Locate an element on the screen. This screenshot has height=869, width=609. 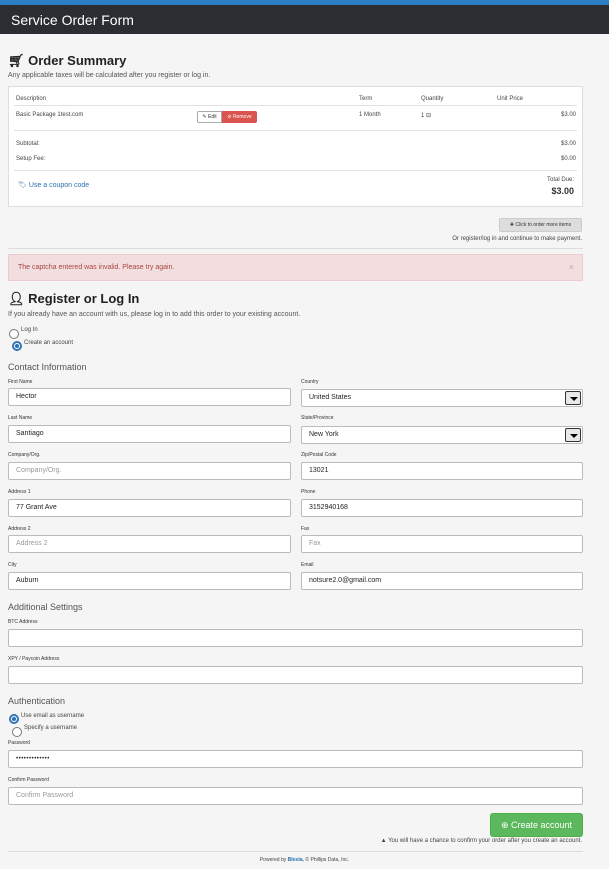
create-account-radio is located at coordinates (17, 346).